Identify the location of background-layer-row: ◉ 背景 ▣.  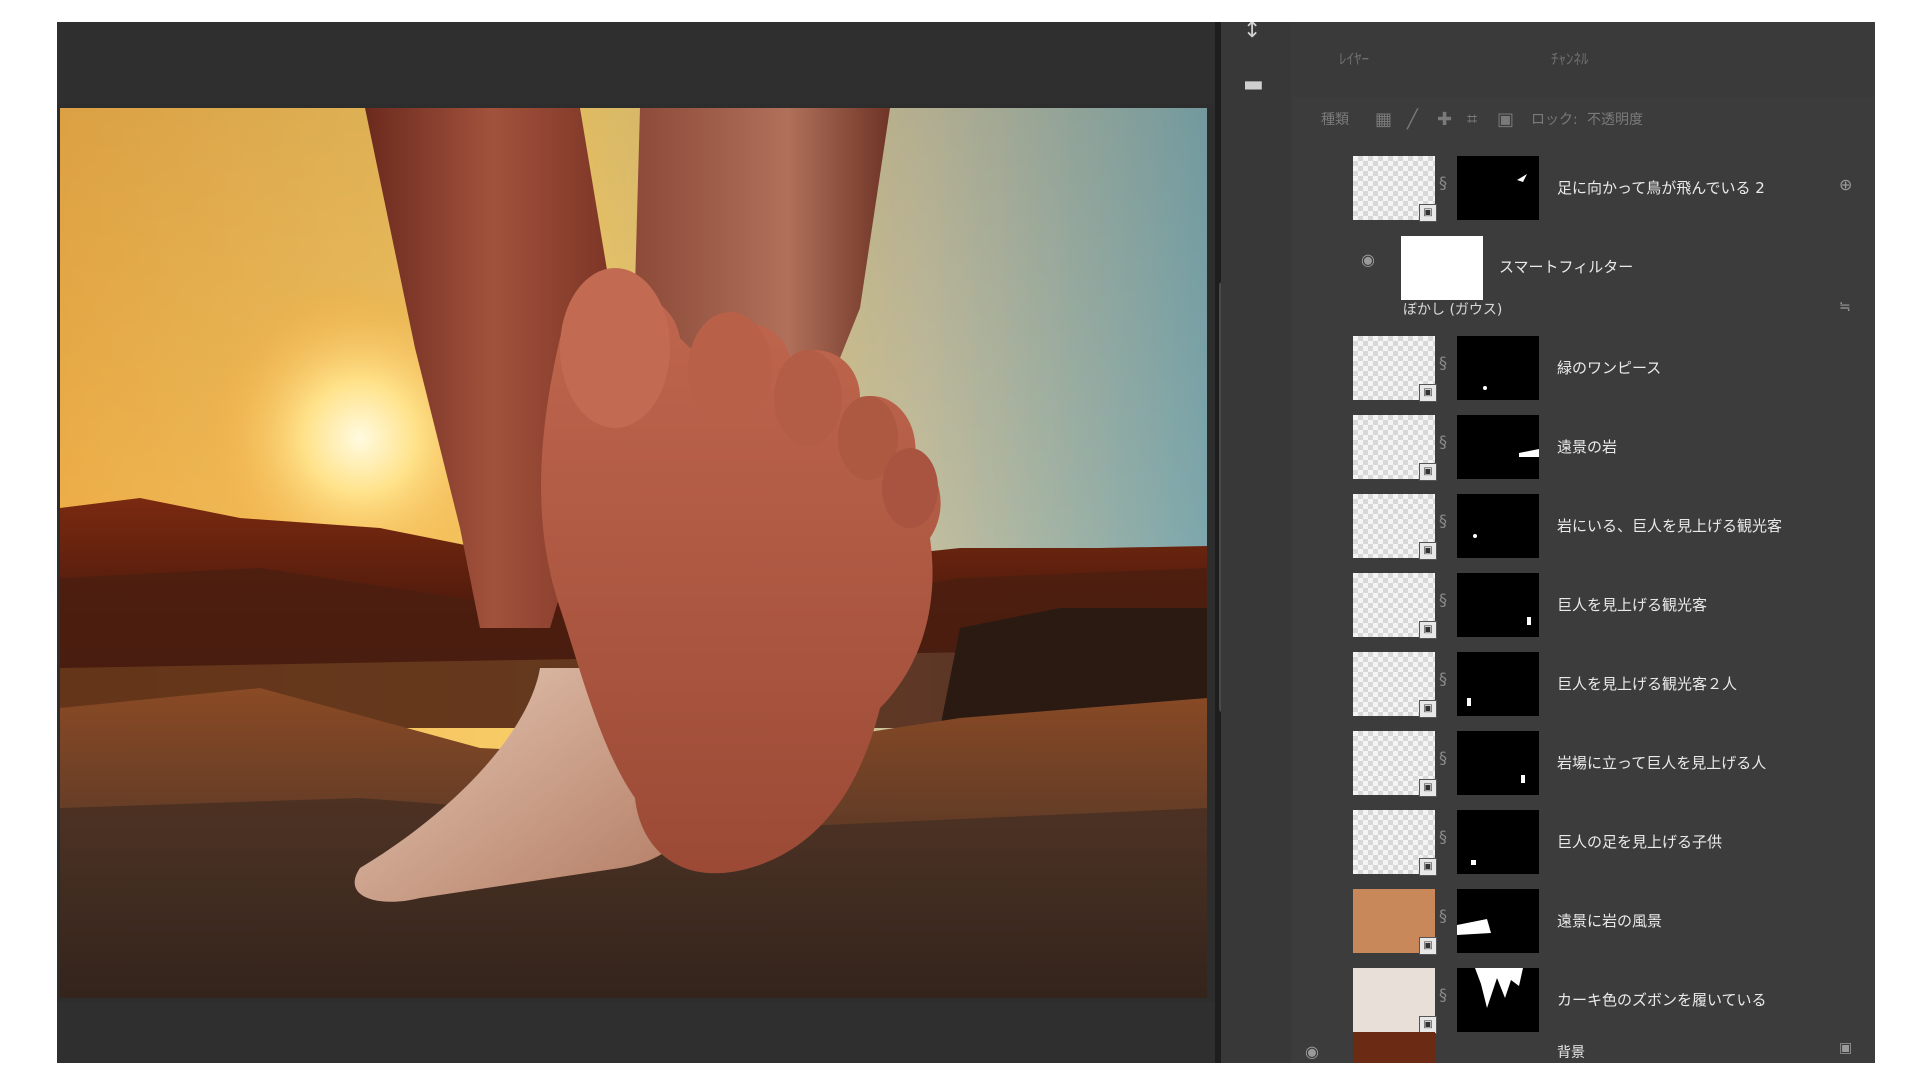
(1583, 1043).